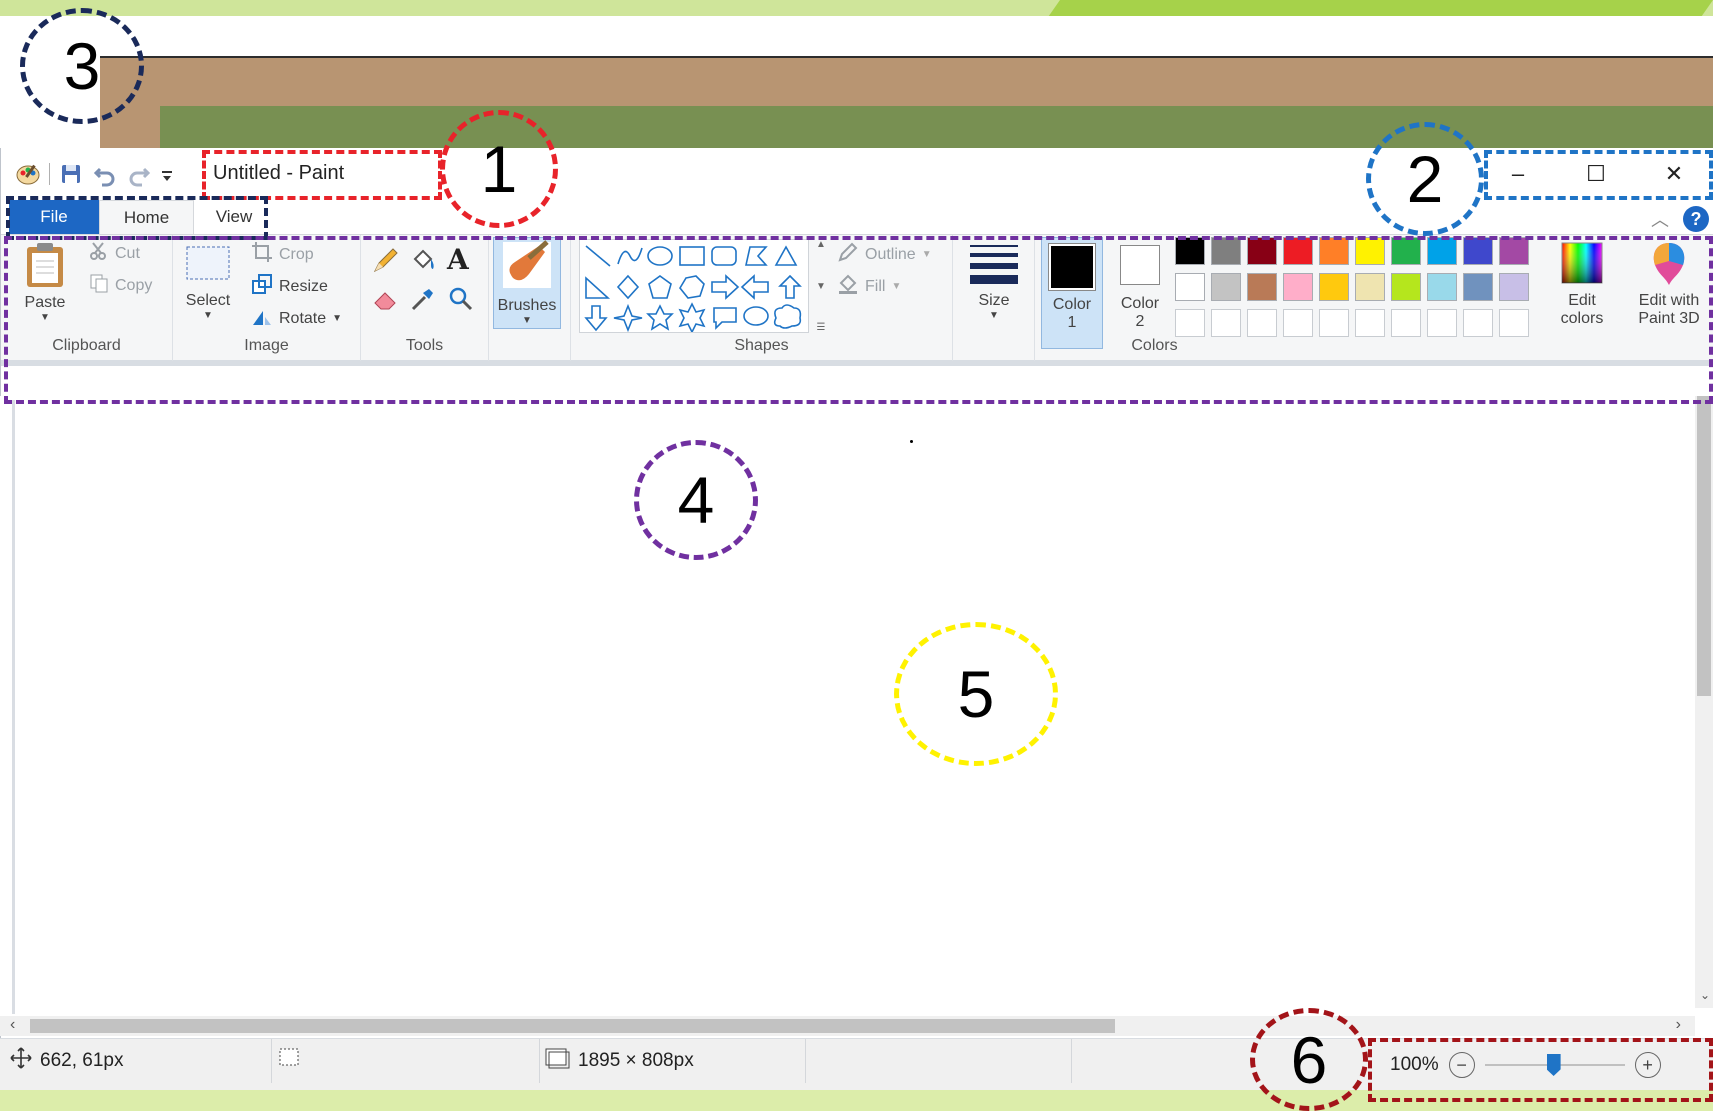 This screenshot has width=1713, height=1111. What do you see at coordinates (1696, 219) in the screenshot?
I see `help-icon: ?` at bounding box center [1696, 219].